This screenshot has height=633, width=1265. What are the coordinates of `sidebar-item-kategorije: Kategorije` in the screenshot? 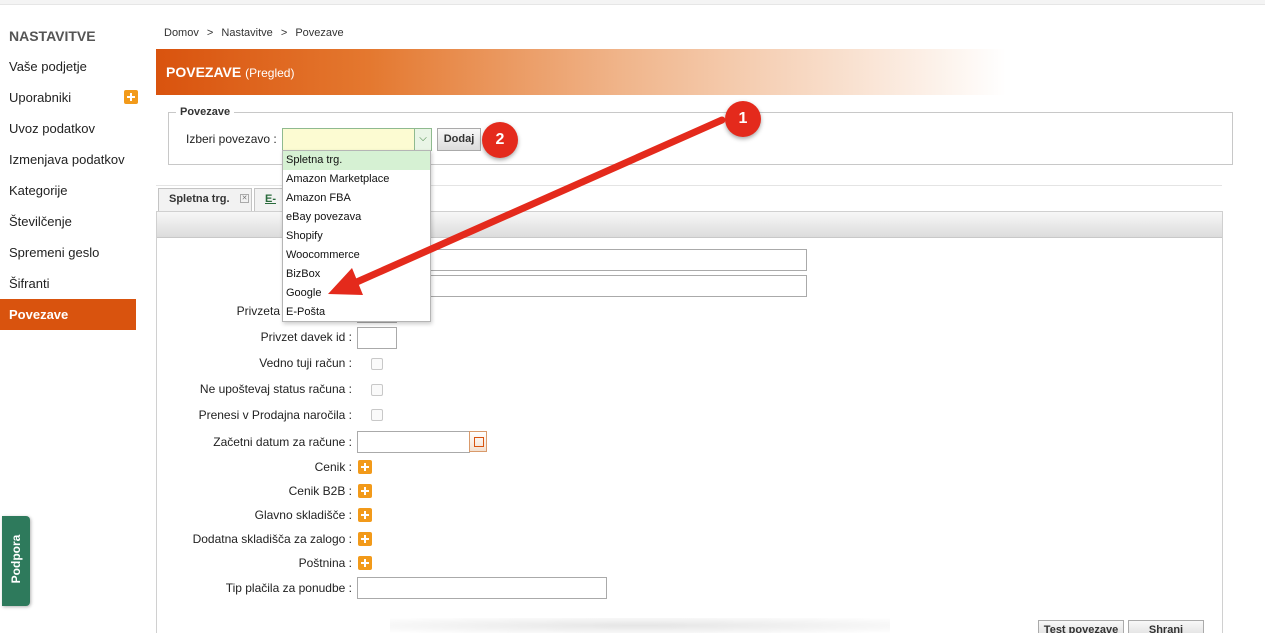 It's located at (68, 190).